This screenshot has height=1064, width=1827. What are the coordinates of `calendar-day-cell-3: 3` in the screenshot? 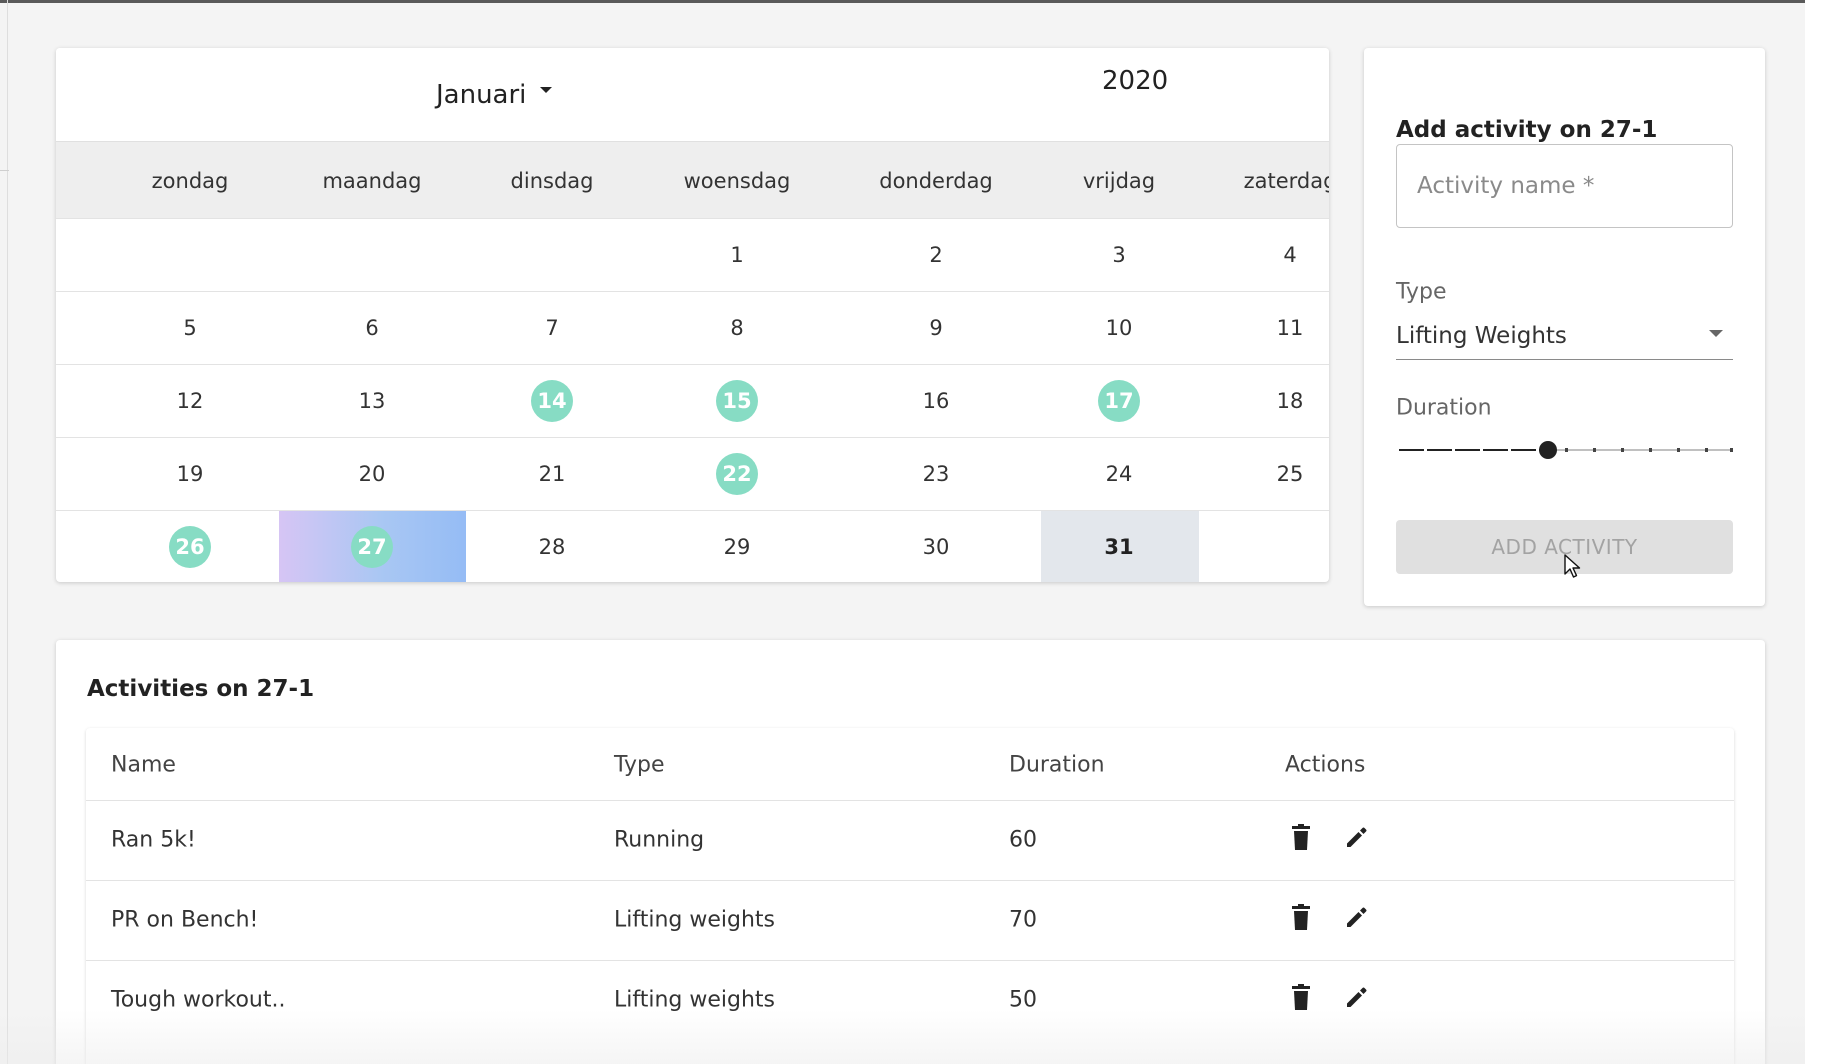 It's located at (1120, 255).